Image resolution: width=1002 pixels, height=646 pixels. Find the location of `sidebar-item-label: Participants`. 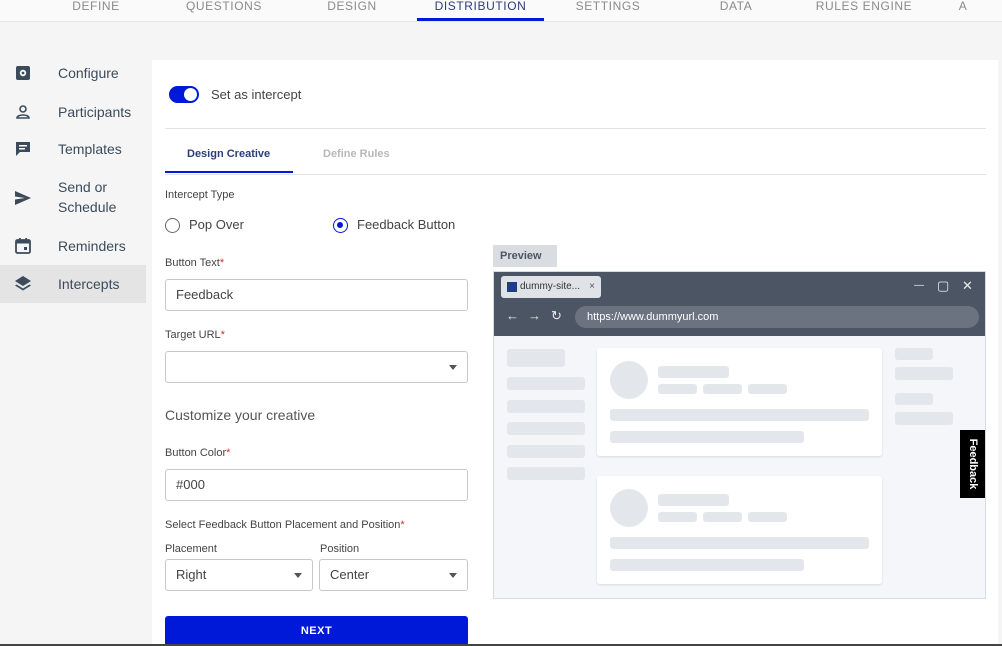

sidebar-item-label: Participants is located at coordinates (95, 112).